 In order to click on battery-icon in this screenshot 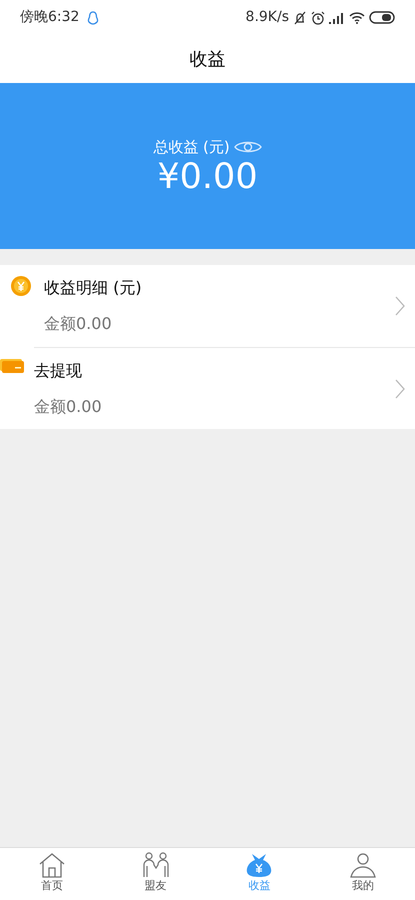, I will do `click(382, 17)`.